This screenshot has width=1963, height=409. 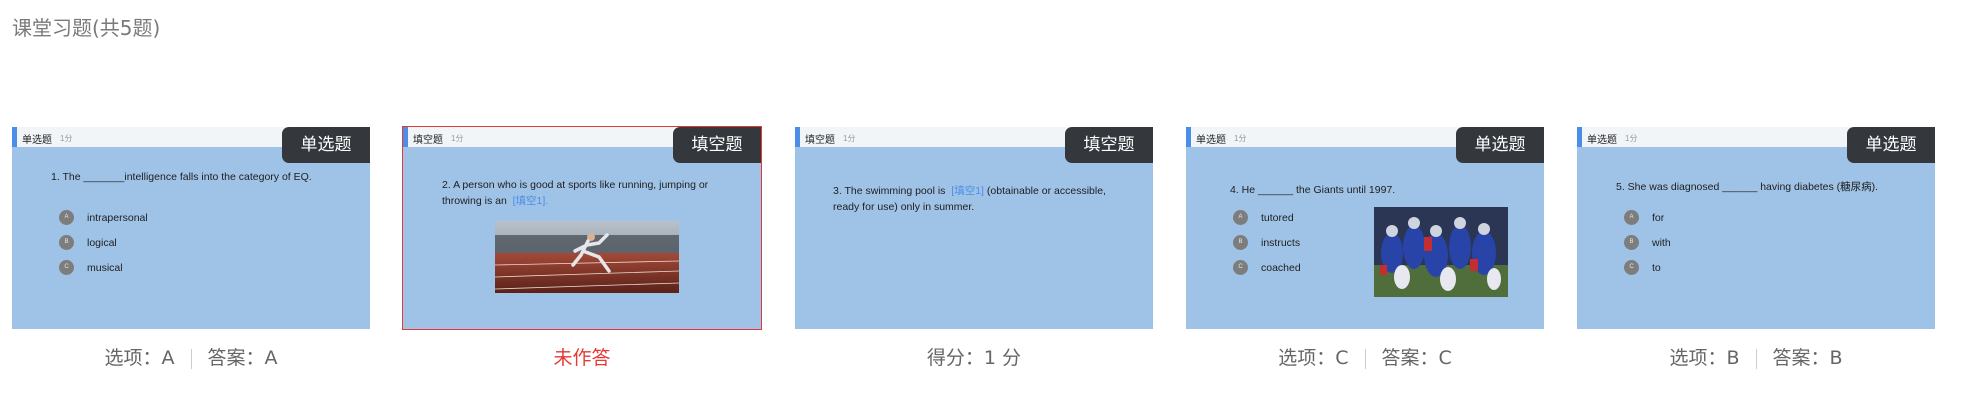 What do you see at coordinates (1416, 358) in the screenshot?
I see `answer-label: 答案：C` at bounding box center [1416, 358].